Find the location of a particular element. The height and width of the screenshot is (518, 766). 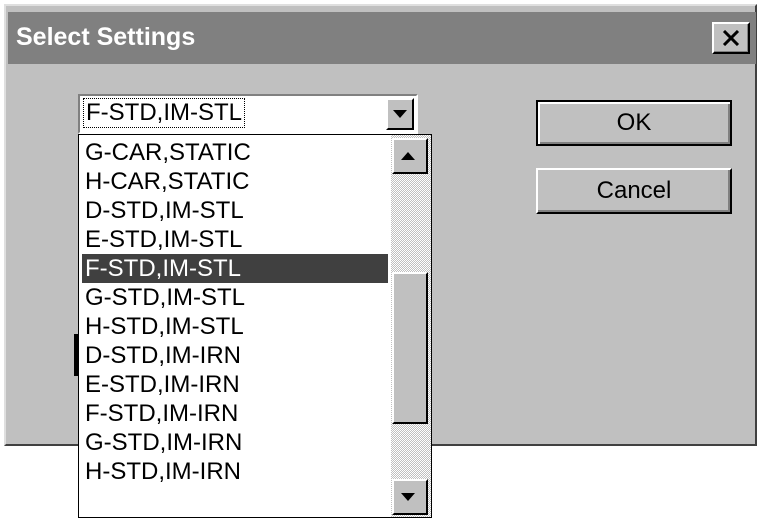

dropdown-option: D-STD,IM-STL is located at coordinates (235, 210).